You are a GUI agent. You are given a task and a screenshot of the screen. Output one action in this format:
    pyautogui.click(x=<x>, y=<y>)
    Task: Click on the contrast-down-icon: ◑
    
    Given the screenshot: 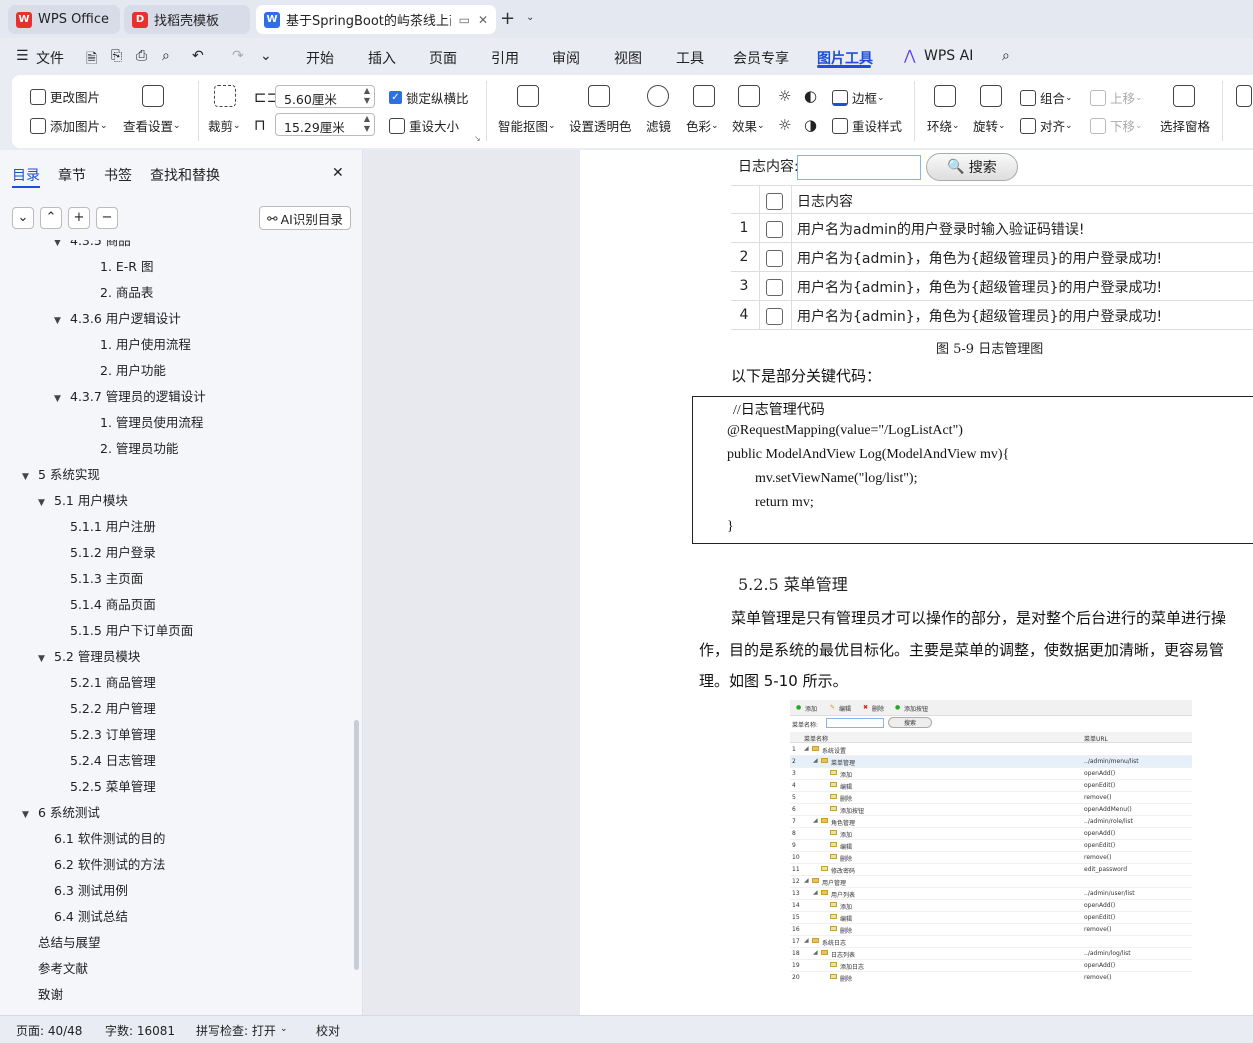 What is the action you would take?
    pyautogui.click(x=810, y=125)
    